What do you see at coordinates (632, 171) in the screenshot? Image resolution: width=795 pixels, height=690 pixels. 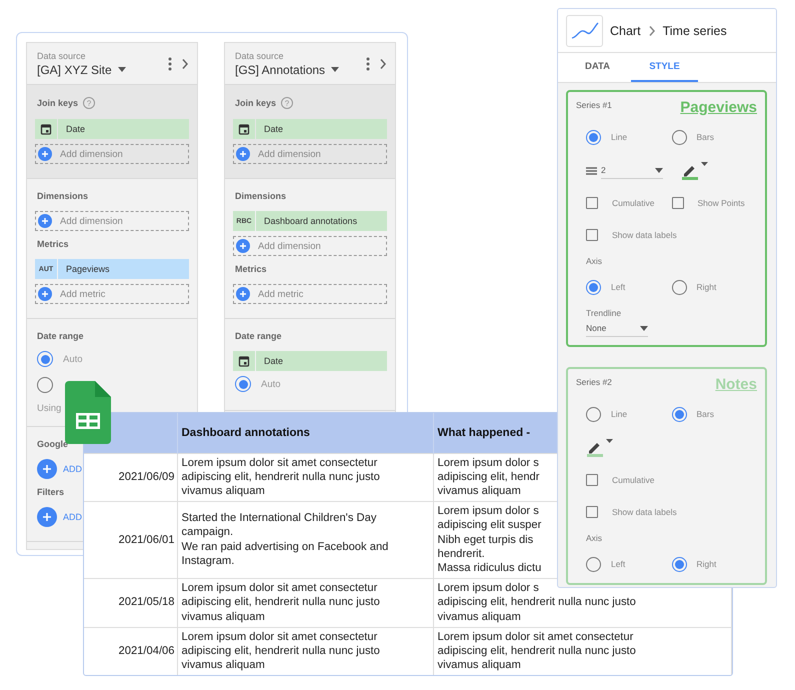 I see `line-weight-dropdown: 2` at bounding box center [632, 171].